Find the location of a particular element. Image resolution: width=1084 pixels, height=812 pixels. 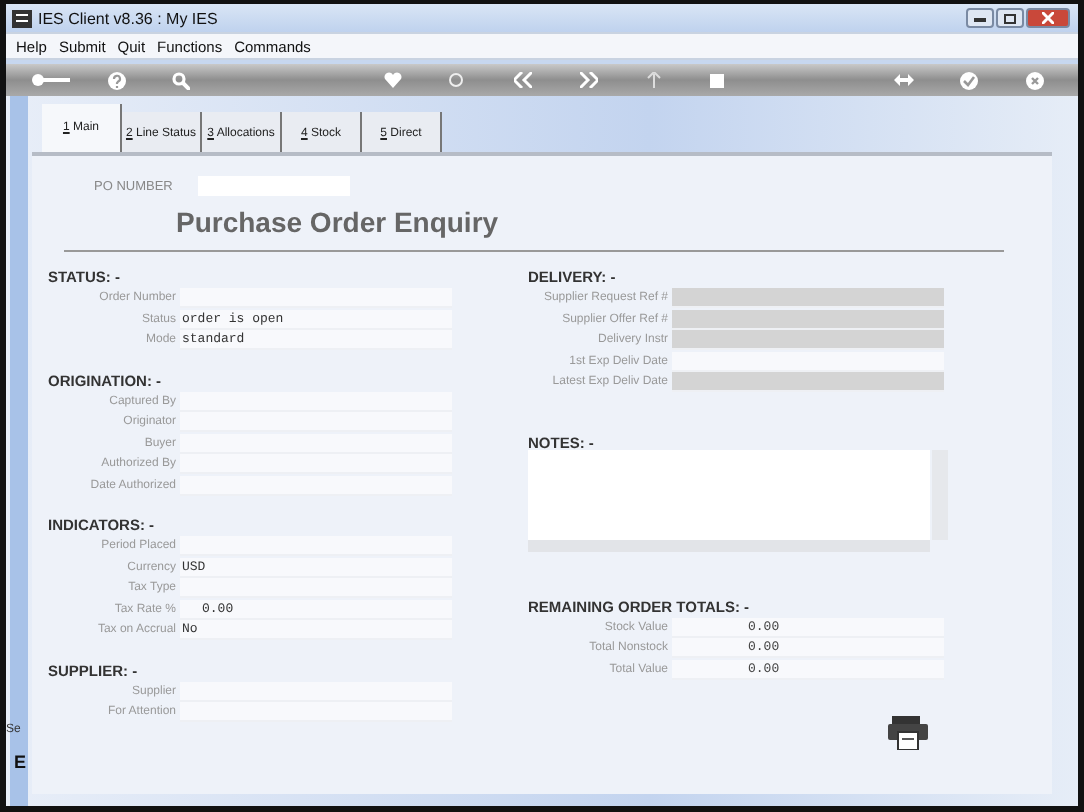

key-icon is located at coordinates (50, 80).